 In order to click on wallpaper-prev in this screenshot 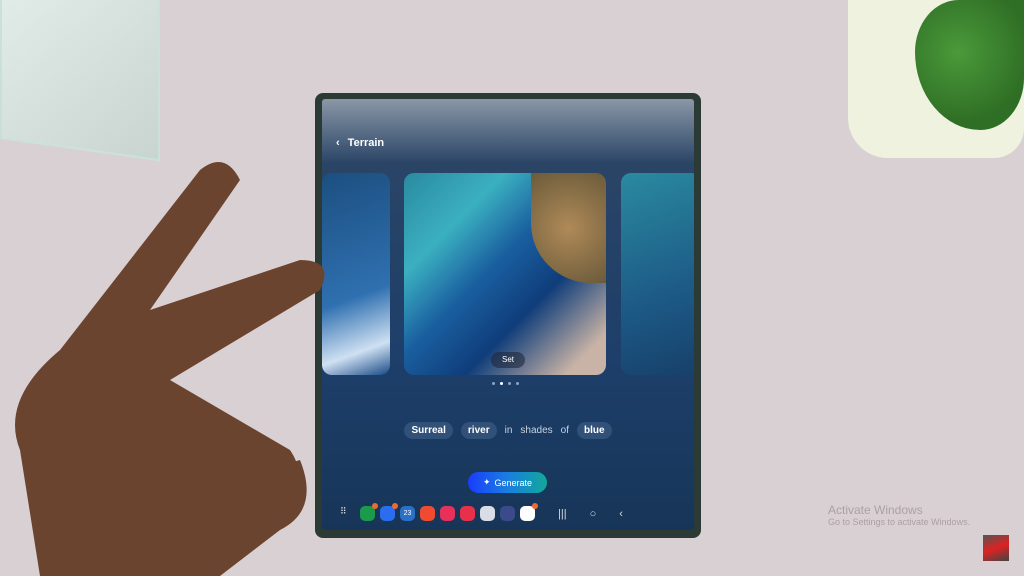, I will do `click(356, 274)`.